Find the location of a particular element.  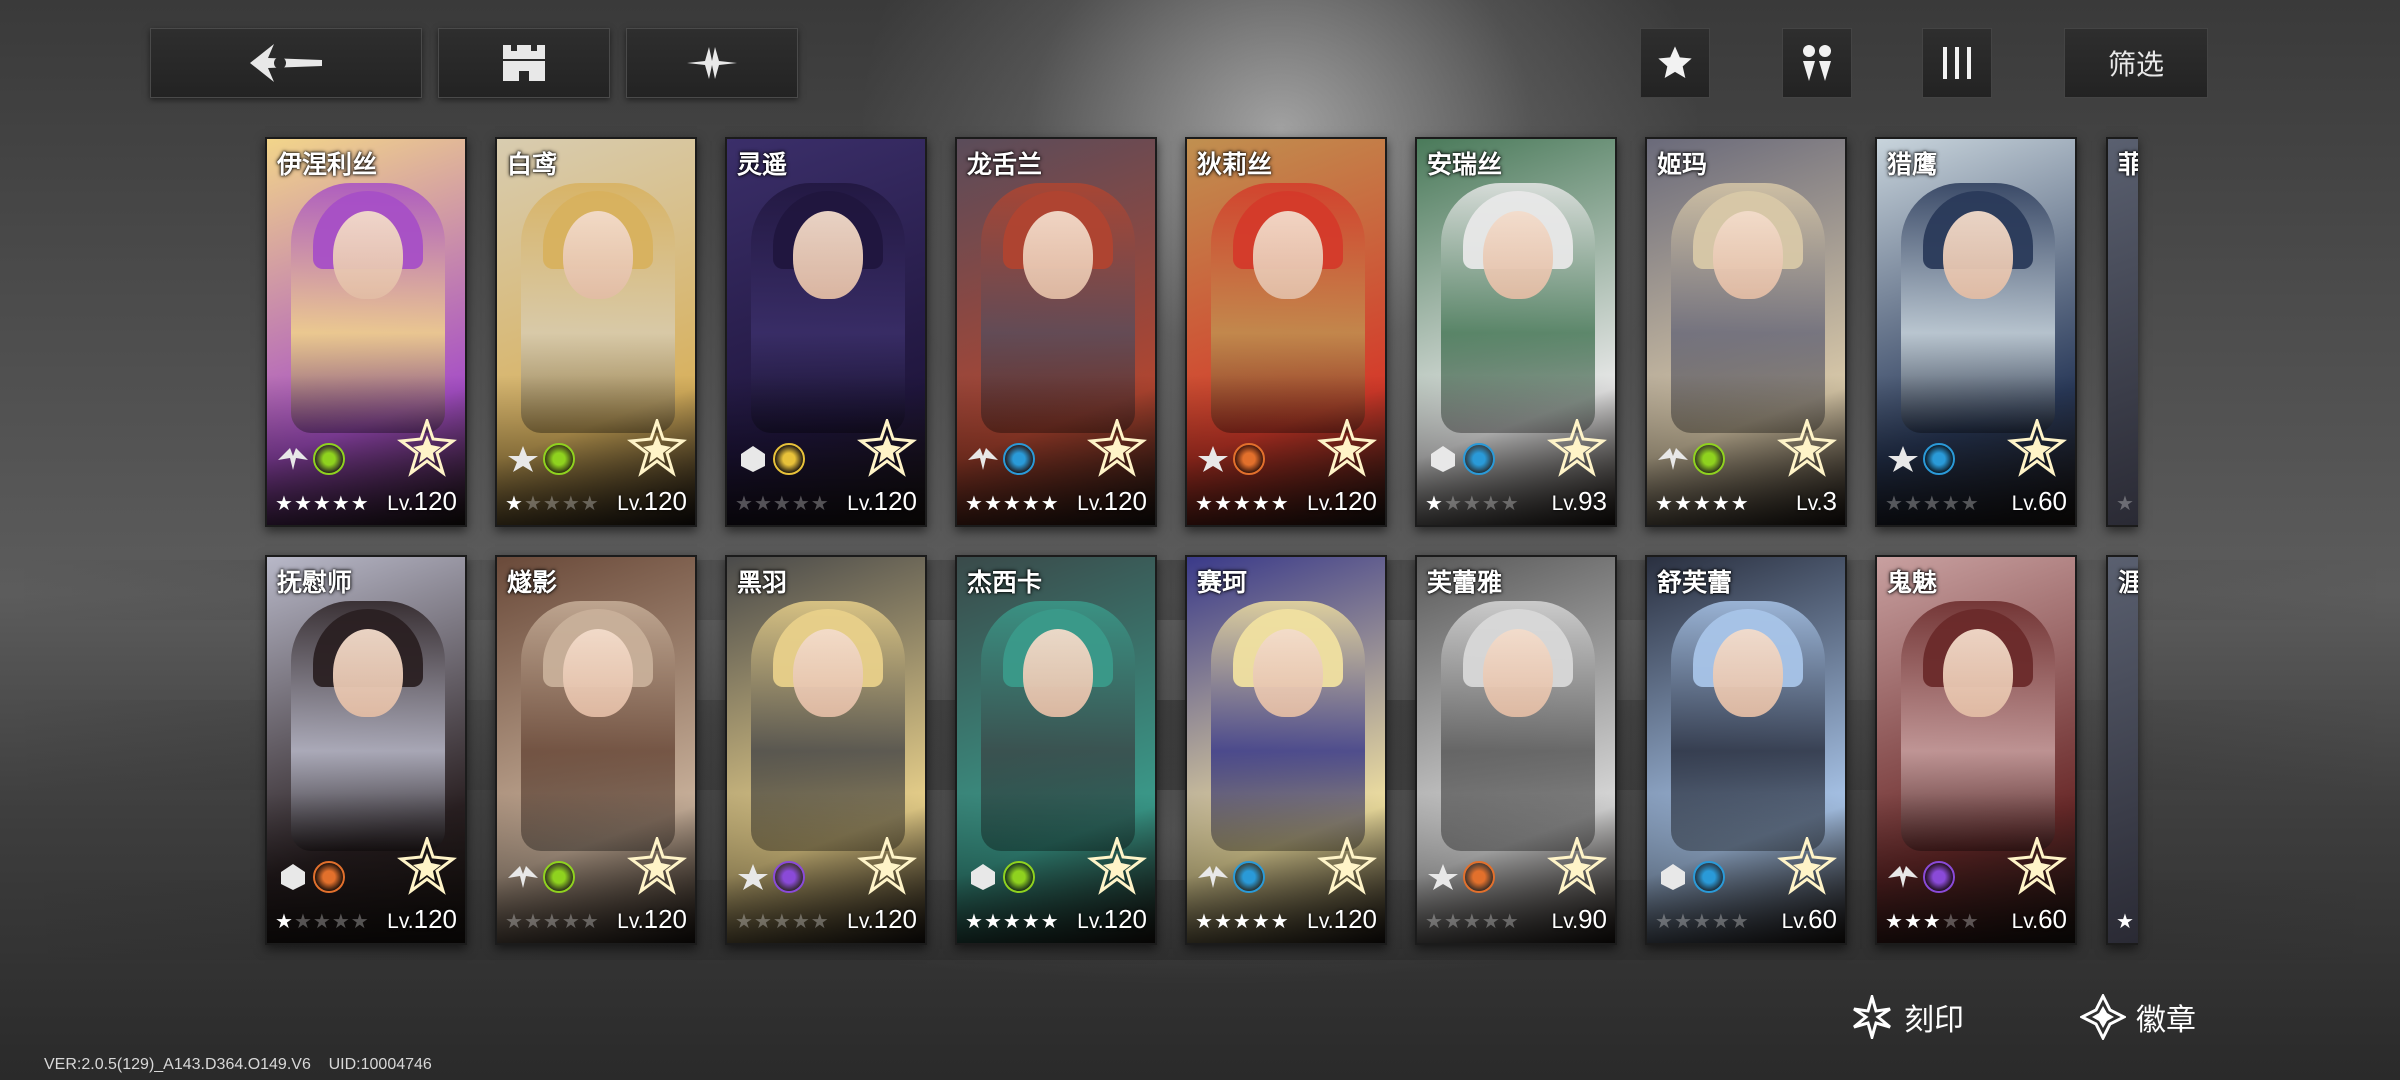

team-icon is located at coordinates (1817, 63).